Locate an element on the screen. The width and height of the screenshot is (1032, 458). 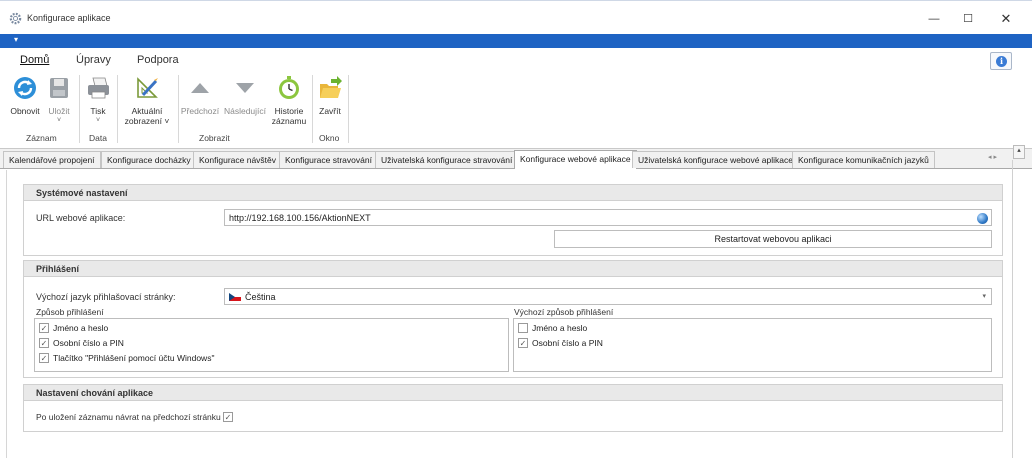
ribbon-tabs: Domů Úpravy Podpora is located at coordinates (516, 59).